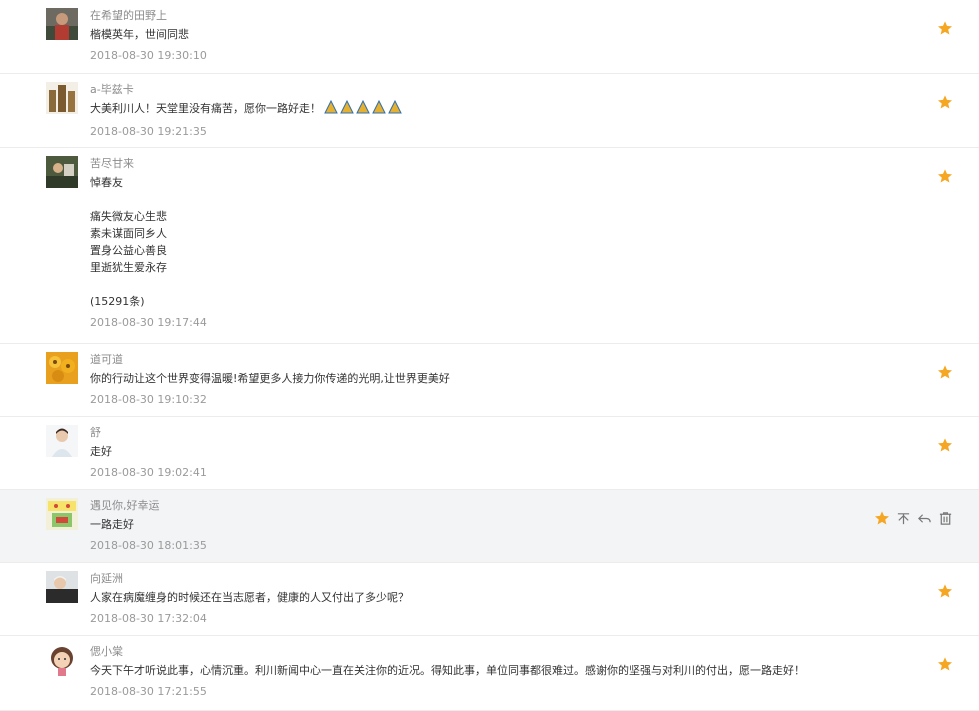 The height and width of the screenshot is (711, 979). I want to click on comment-body: 舒 走好 2018-08-30 19:02:41, so click(474, 453).